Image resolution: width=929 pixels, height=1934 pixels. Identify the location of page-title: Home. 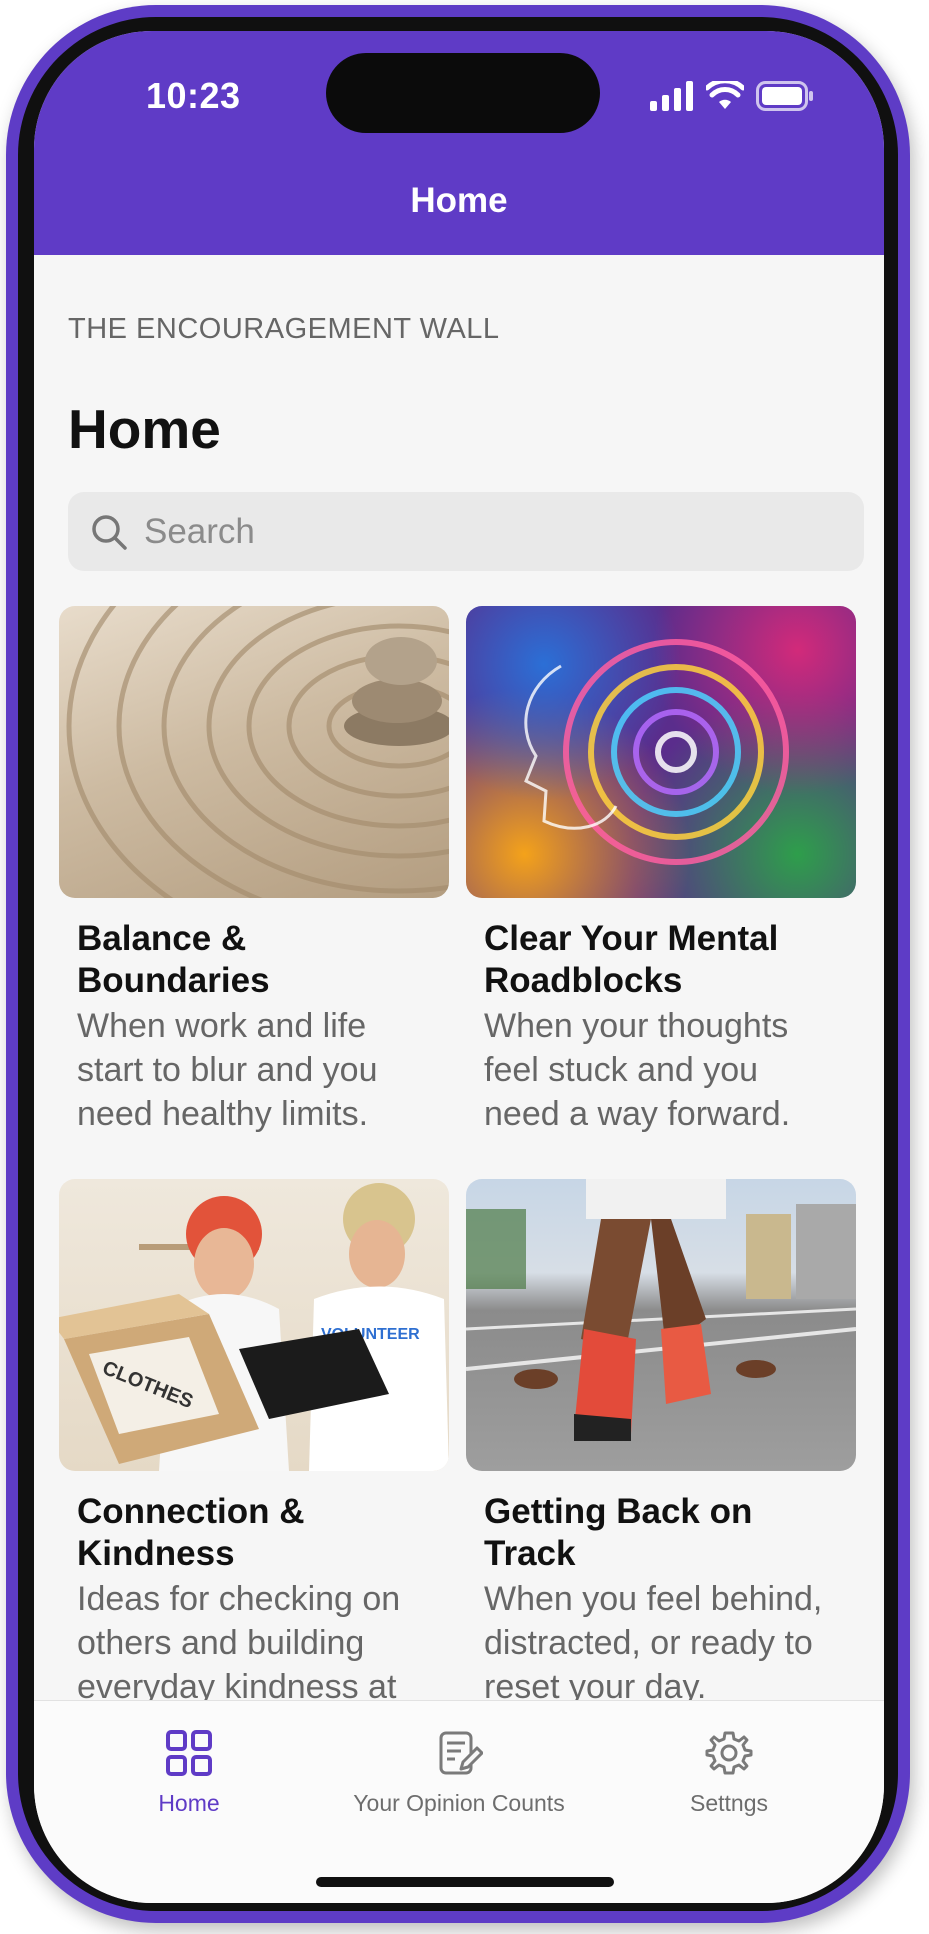
(144, 429).